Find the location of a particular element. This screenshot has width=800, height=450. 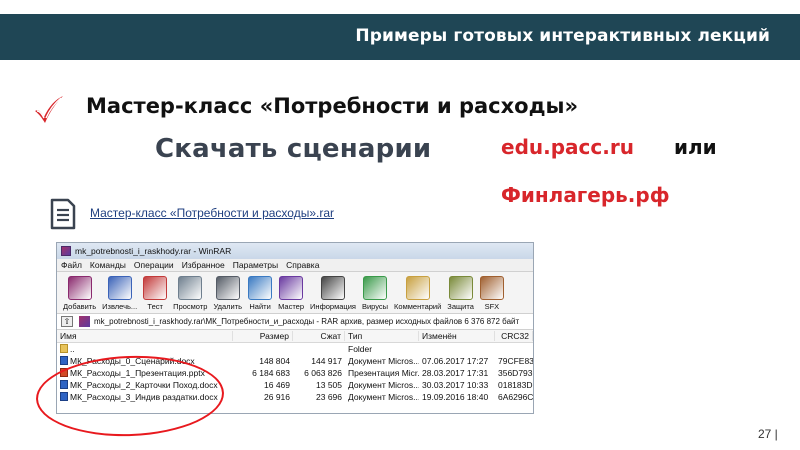

cell-crc: 356D7936 is located at coordinates (515, 373).